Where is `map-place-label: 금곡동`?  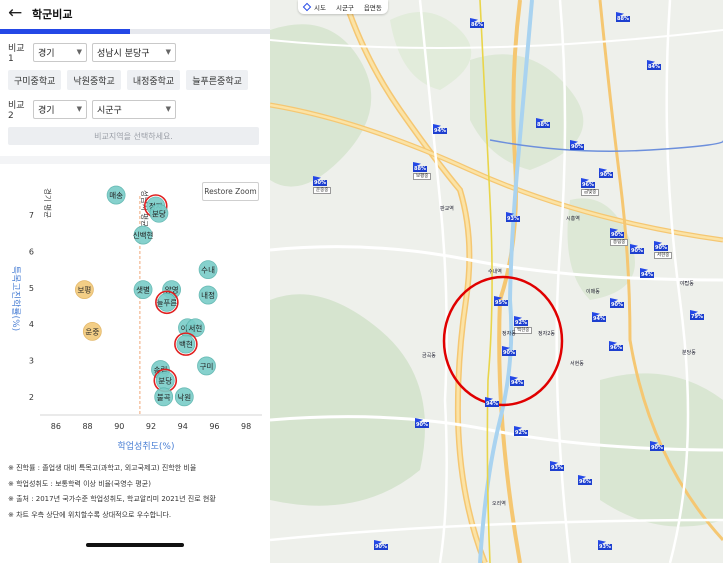 map-place-label: 금곡동 is located at coordinates (429, 356).